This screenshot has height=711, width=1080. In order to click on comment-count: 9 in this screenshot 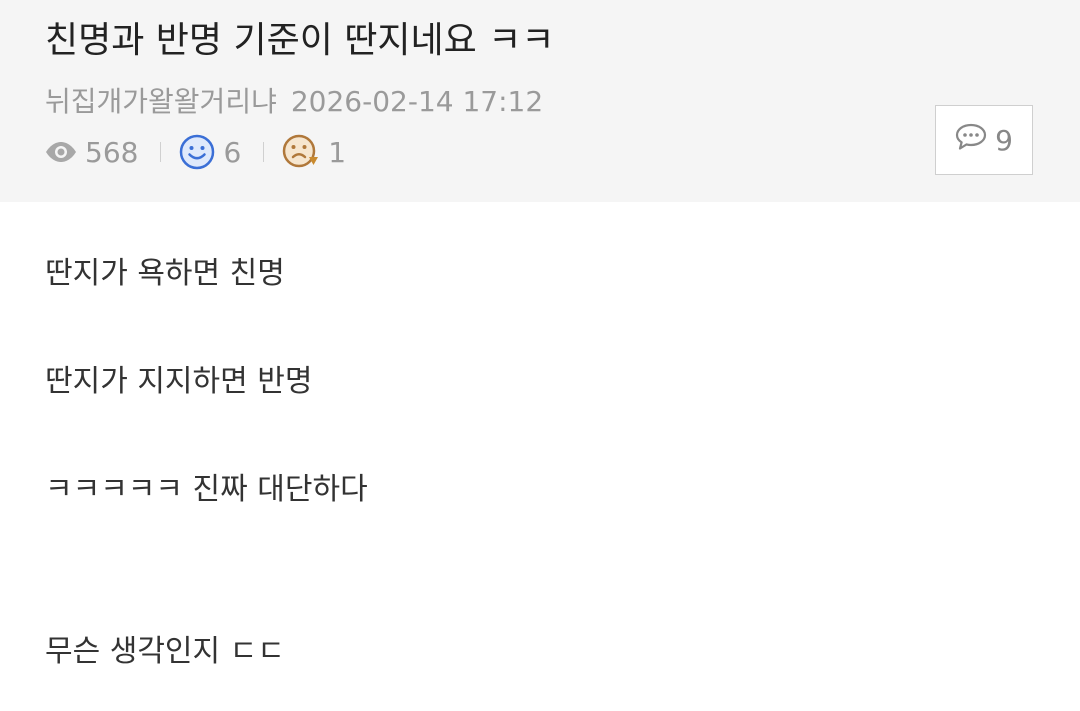, I will do `click(1004, 140)`.